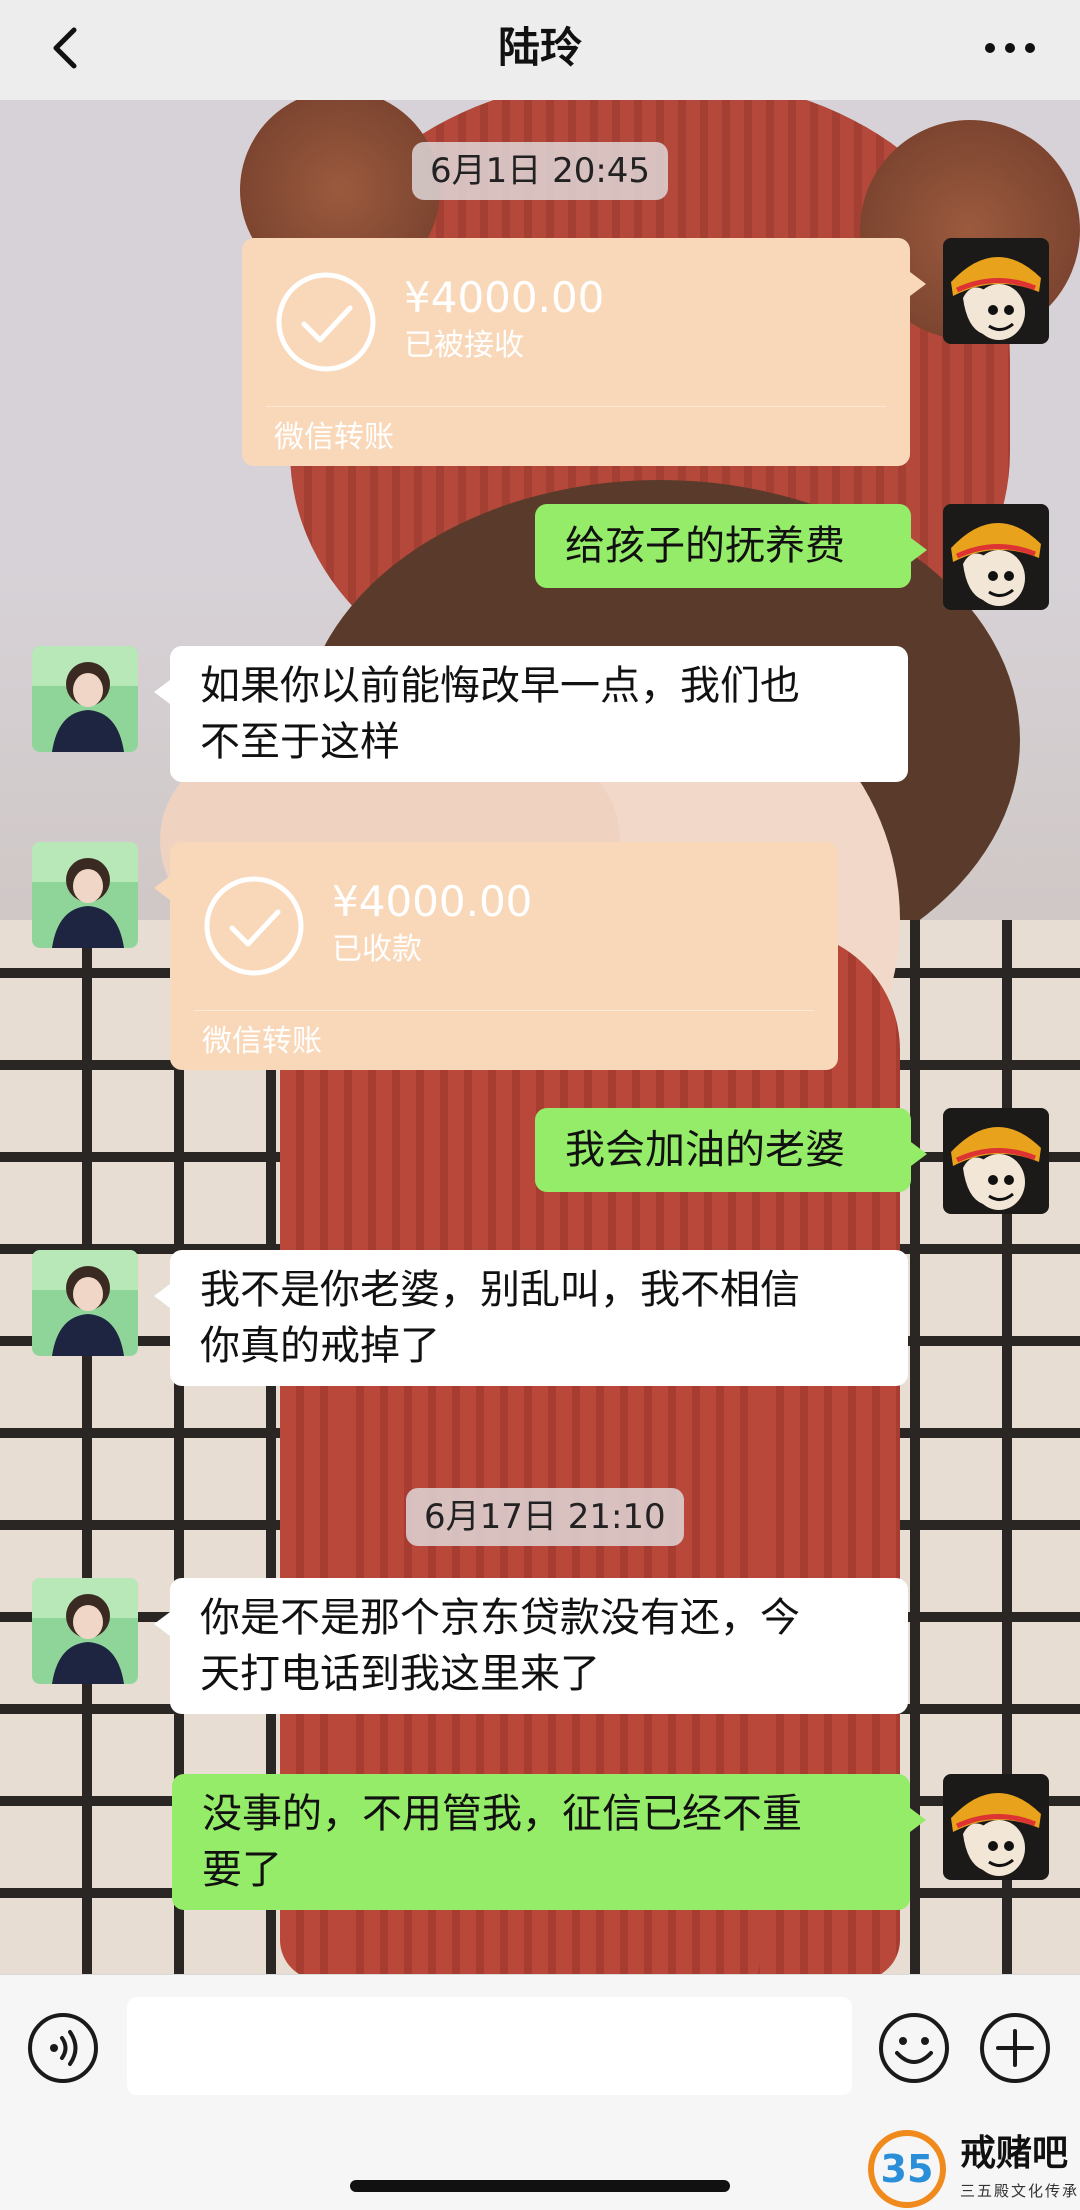 This screenshot has width=1080, height=2210. I want to click on message-text: 给孩子的抚养费, so click(705, 546).